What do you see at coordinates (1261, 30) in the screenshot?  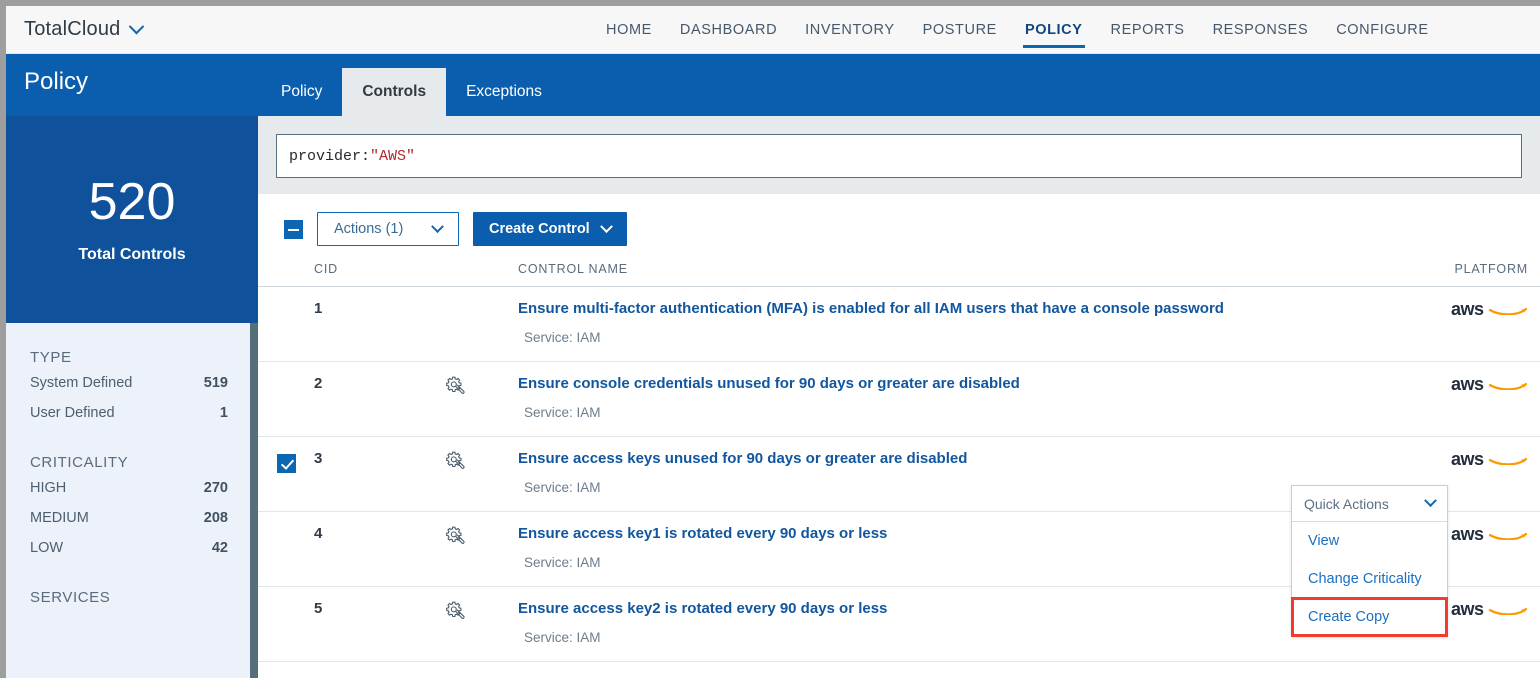 I see `nav-item-responses: RESPONSES` at bounding box center [1261, 30].